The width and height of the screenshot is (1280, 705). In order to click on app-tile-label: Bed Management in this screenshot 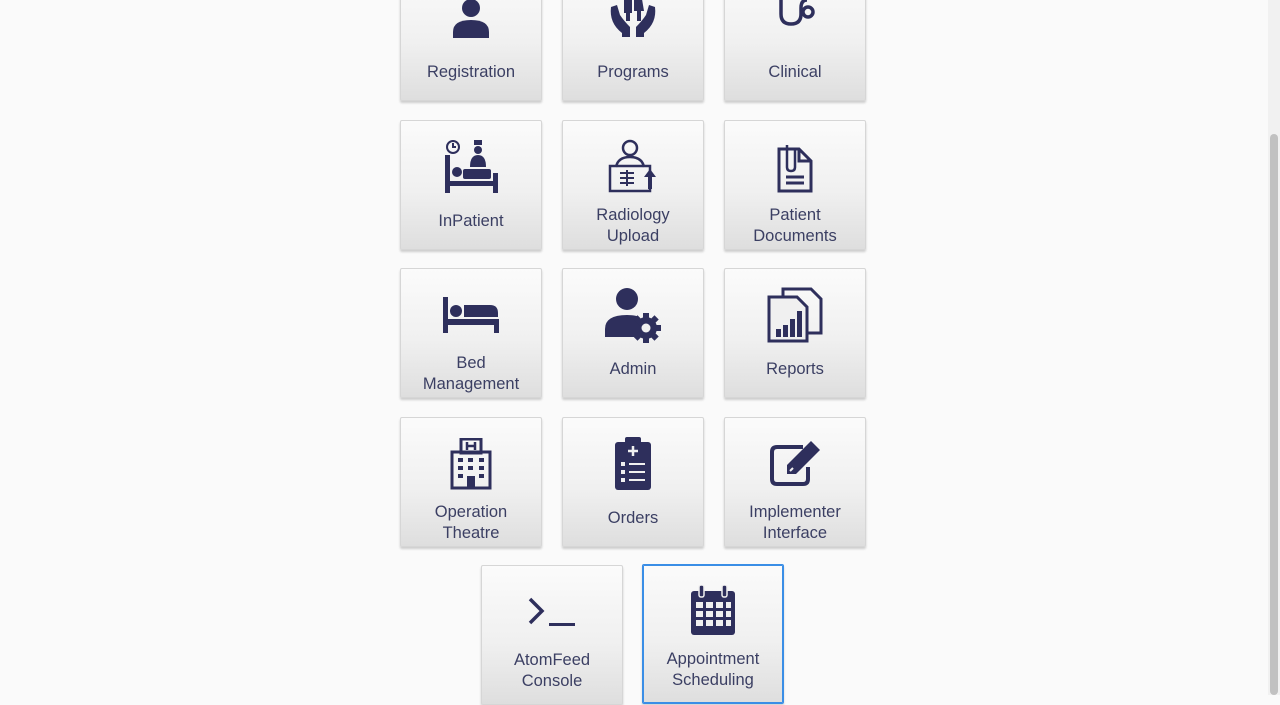, I will do `click(471, 373)`.